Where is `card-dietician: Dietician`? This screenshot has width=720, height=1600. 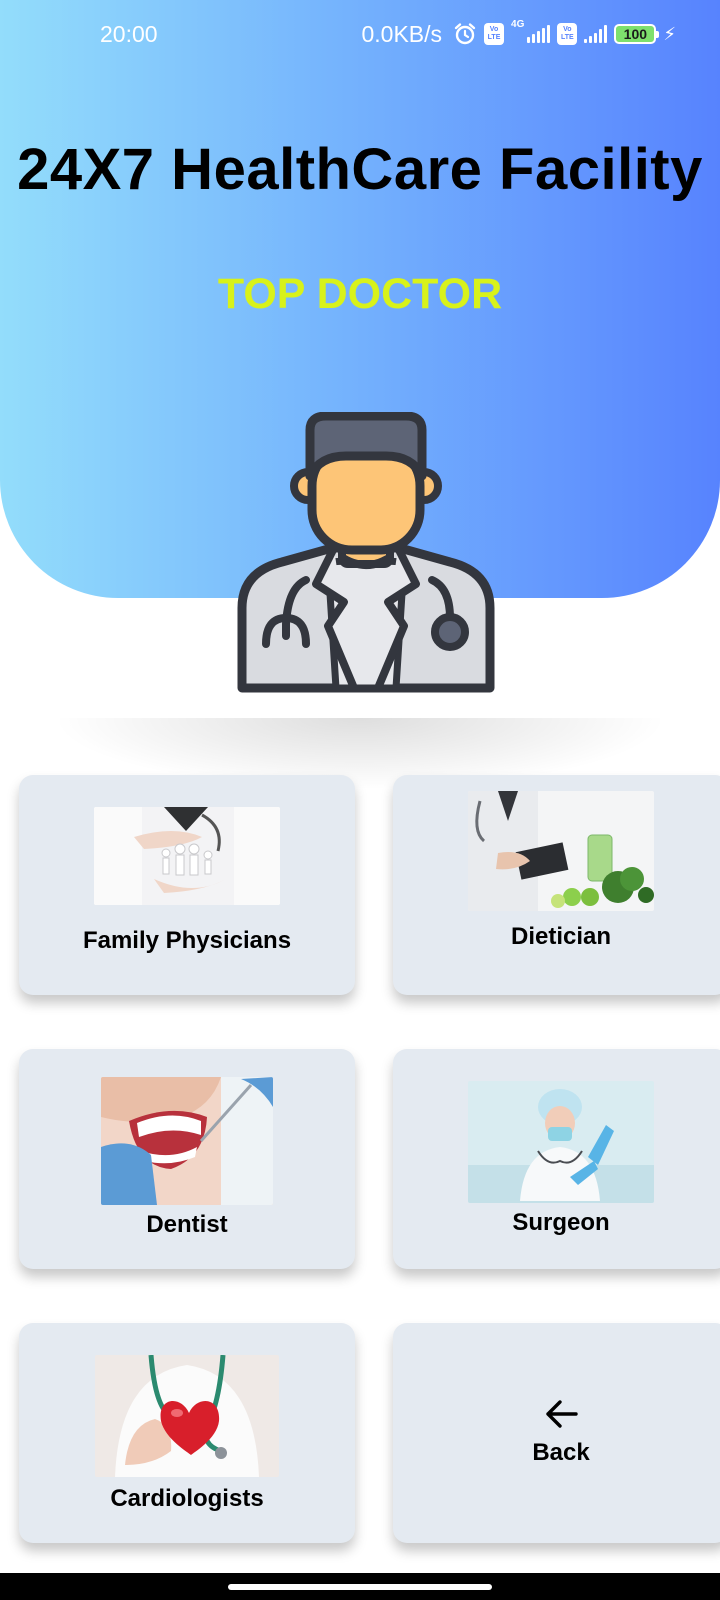 card-dietician: Dietician is located at coordinates (556, 885).